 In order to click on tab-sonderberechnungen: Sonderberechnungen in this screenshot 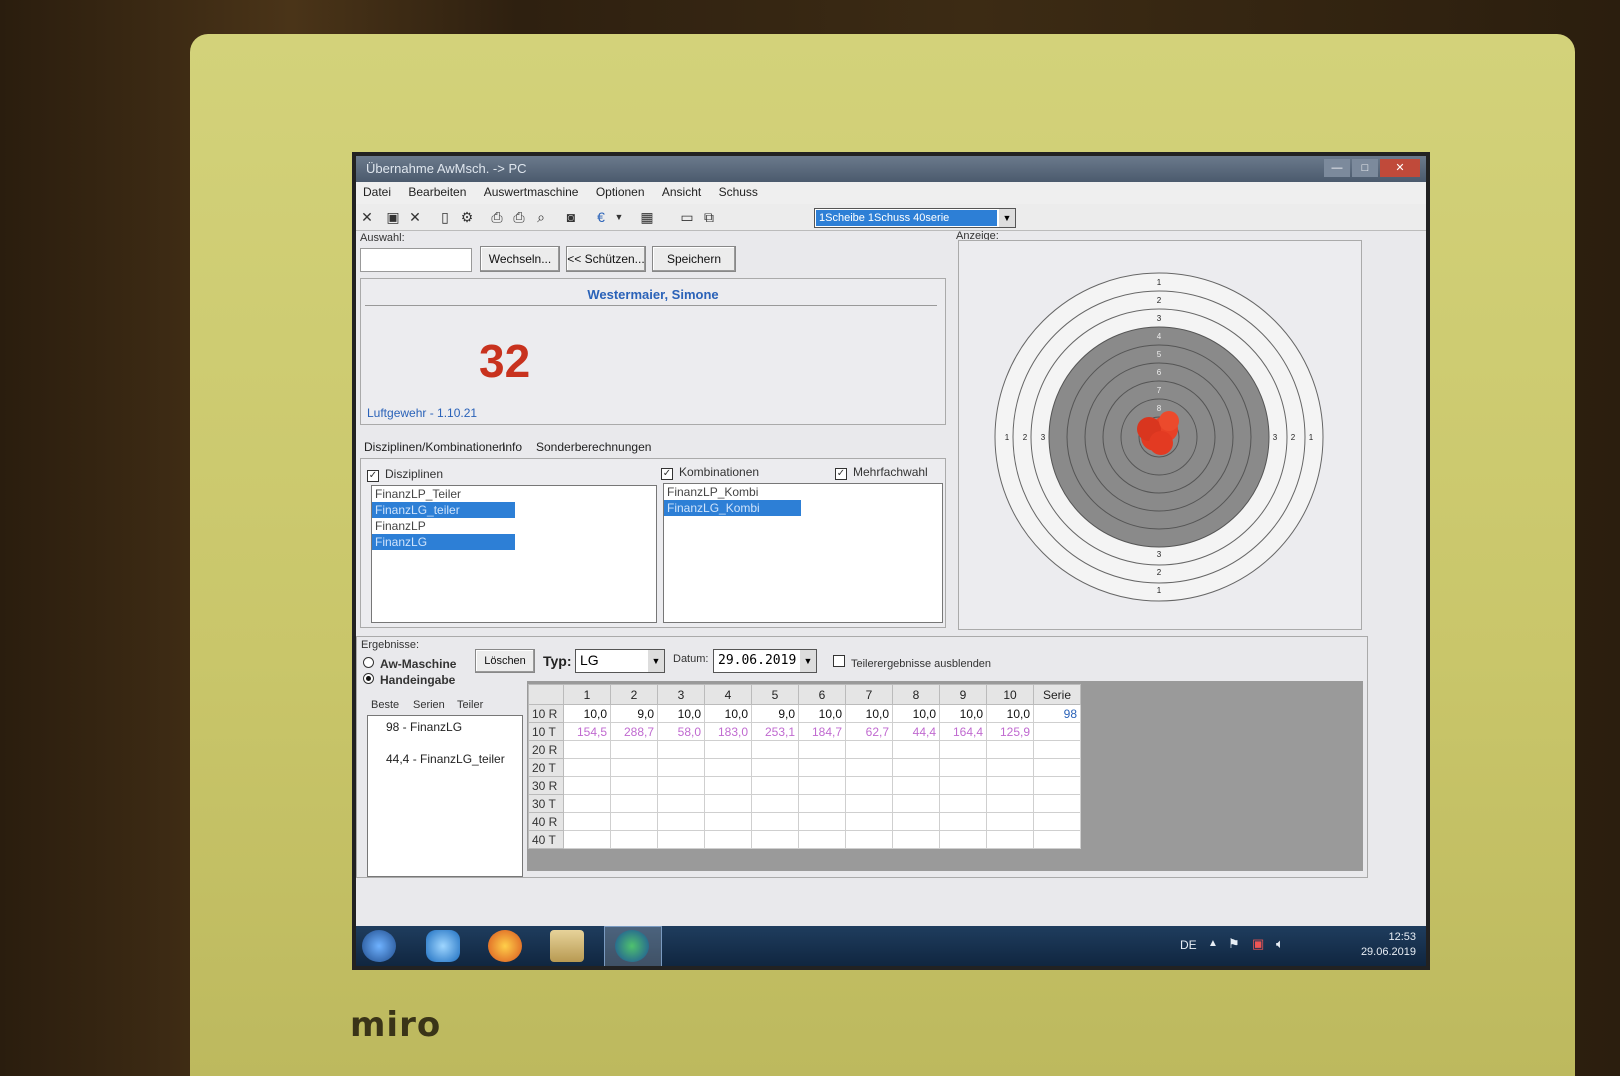, I will do `click(593, 447)`.